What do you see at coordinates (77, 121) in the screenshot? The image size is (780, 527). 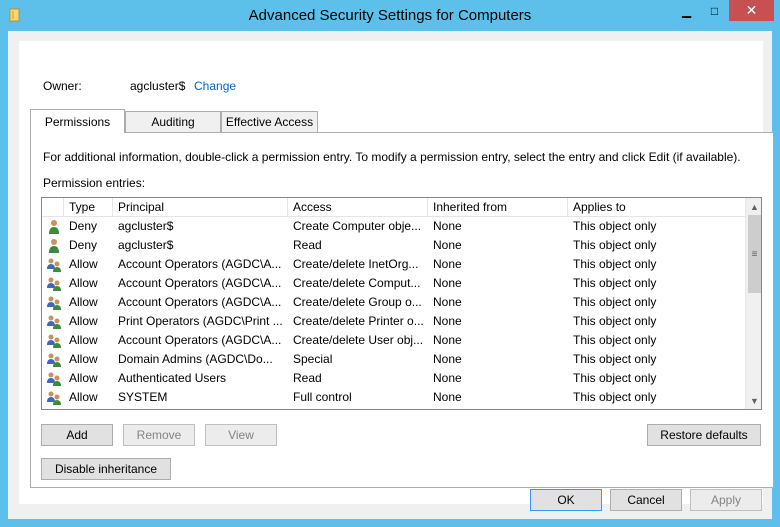 I see `tab-permissions: Permissions` at bounding box center [77, 121].